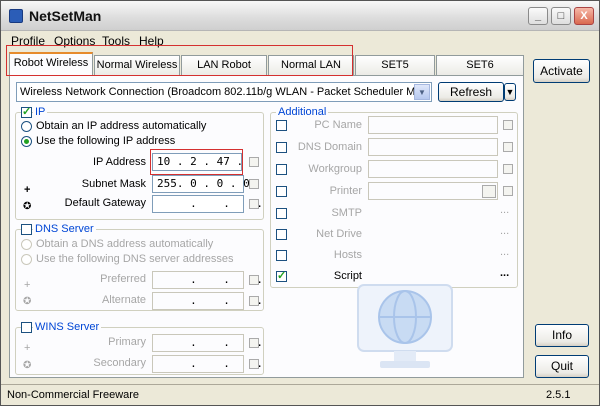 This screenshot has width=600, height=406. What do you see at coordinates (433, 191) in the screenshot?
I see `printer-select` at bounding box center [433, 191].